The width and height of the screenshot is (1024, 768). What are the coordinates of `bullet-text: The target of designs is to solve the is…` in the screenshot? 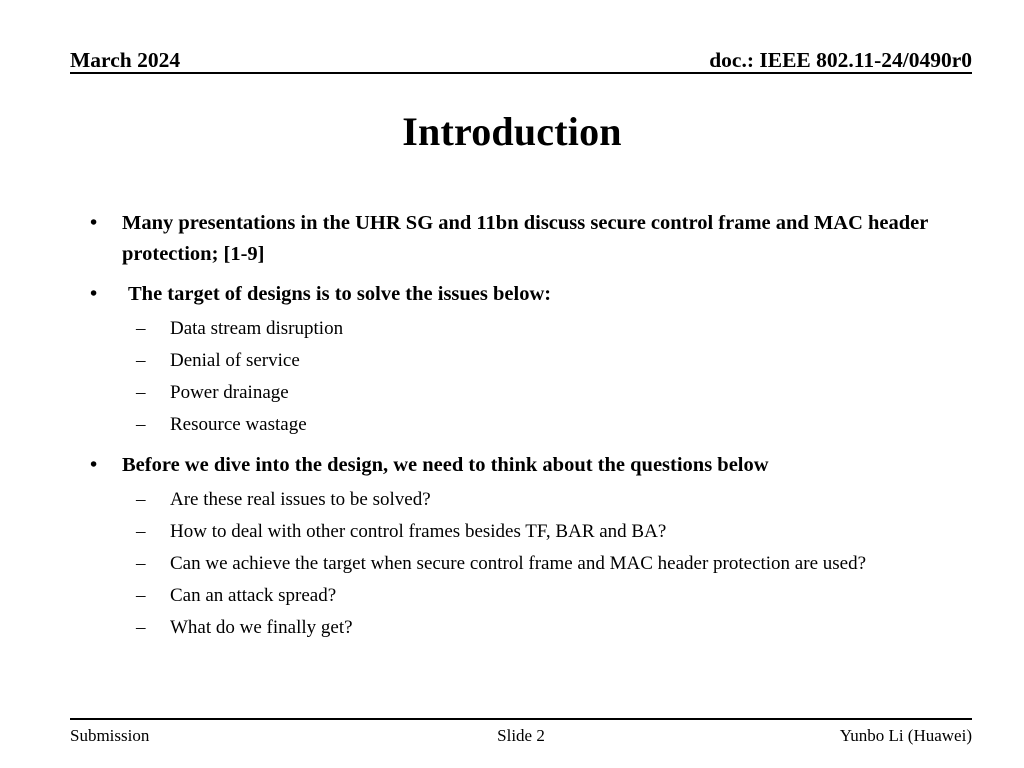 It's located at (340, 294).